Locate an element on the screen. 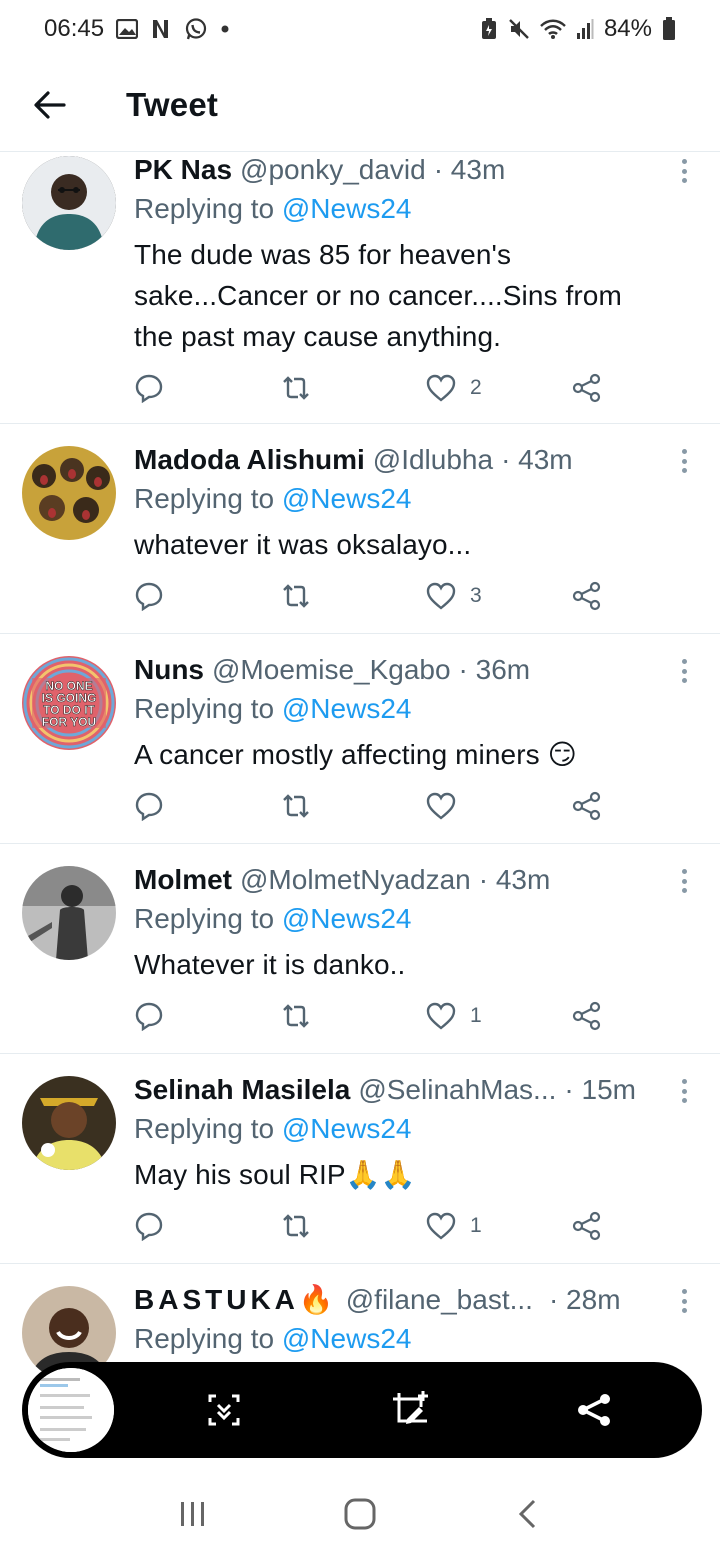  author-name: Molmet is located at coordinates (183, 880).